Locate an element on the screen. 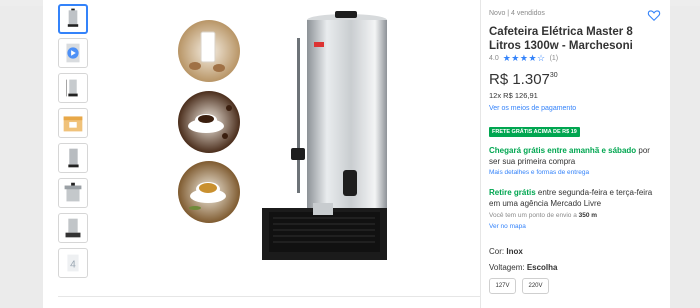 The image size is (700, 308). urn-icon is located at coordinates (73, 17).